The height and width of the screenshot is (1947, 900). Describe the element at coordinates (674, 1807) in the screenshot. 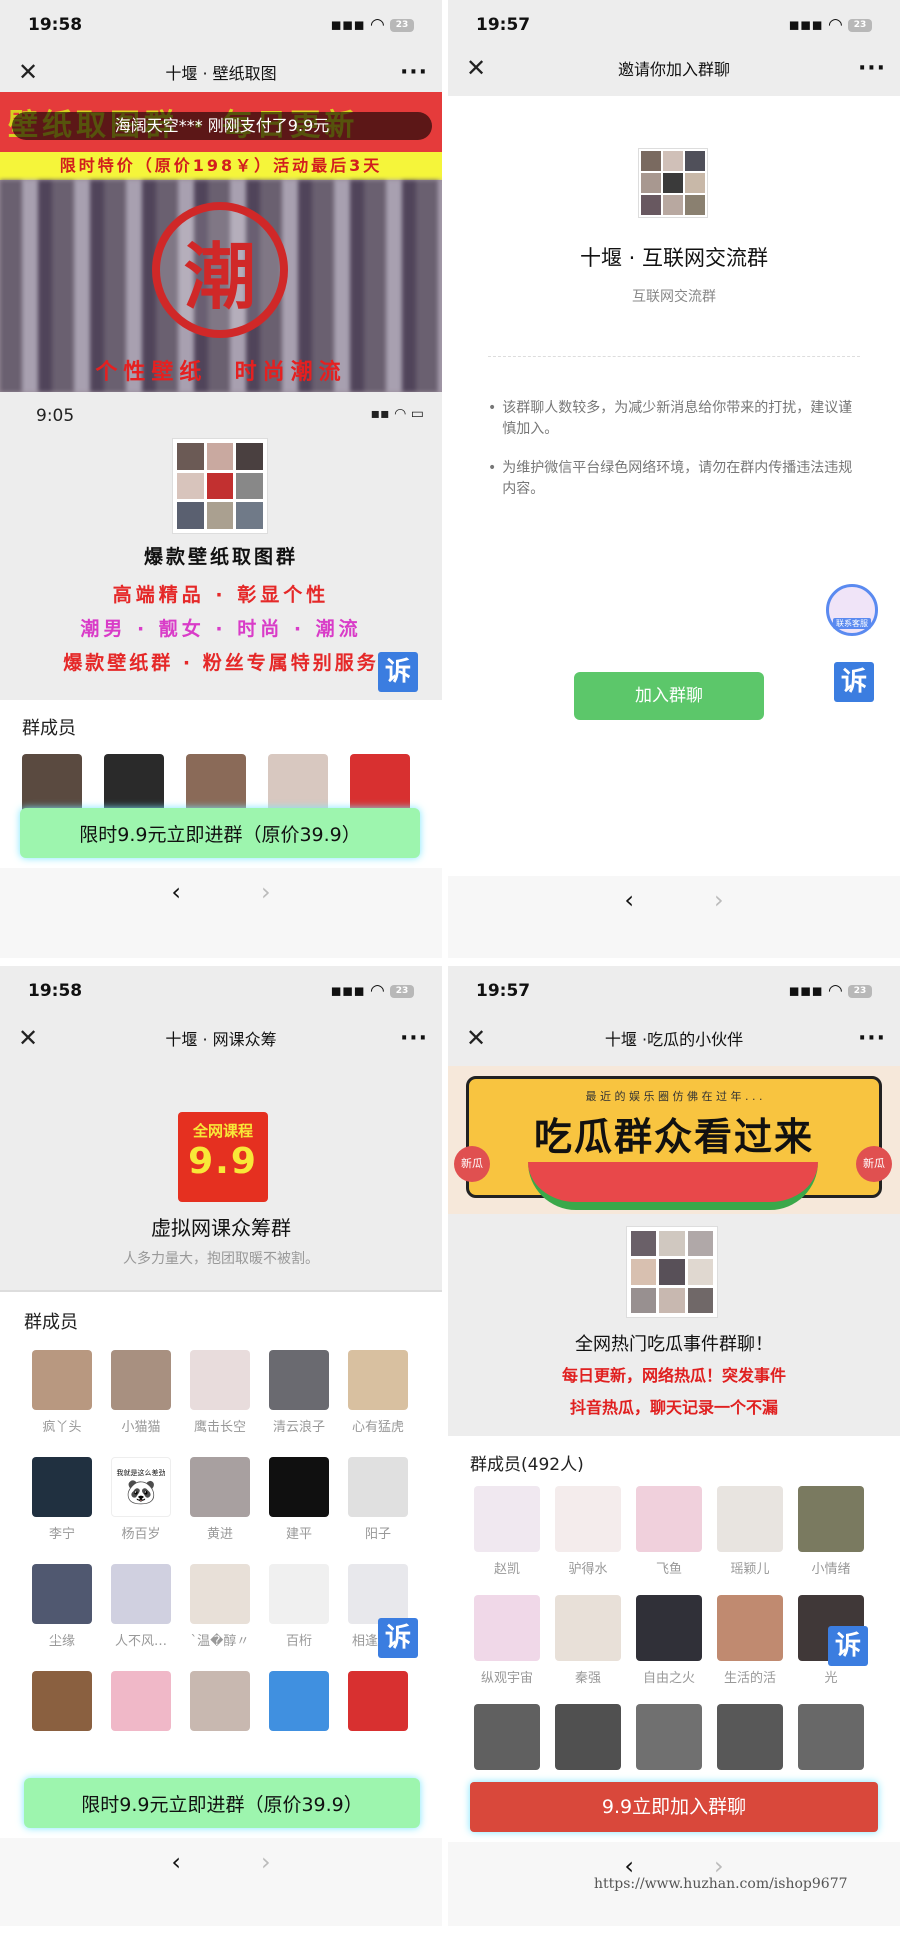

I see `join-cta-button: 9.9立即加入群聊` at that location.